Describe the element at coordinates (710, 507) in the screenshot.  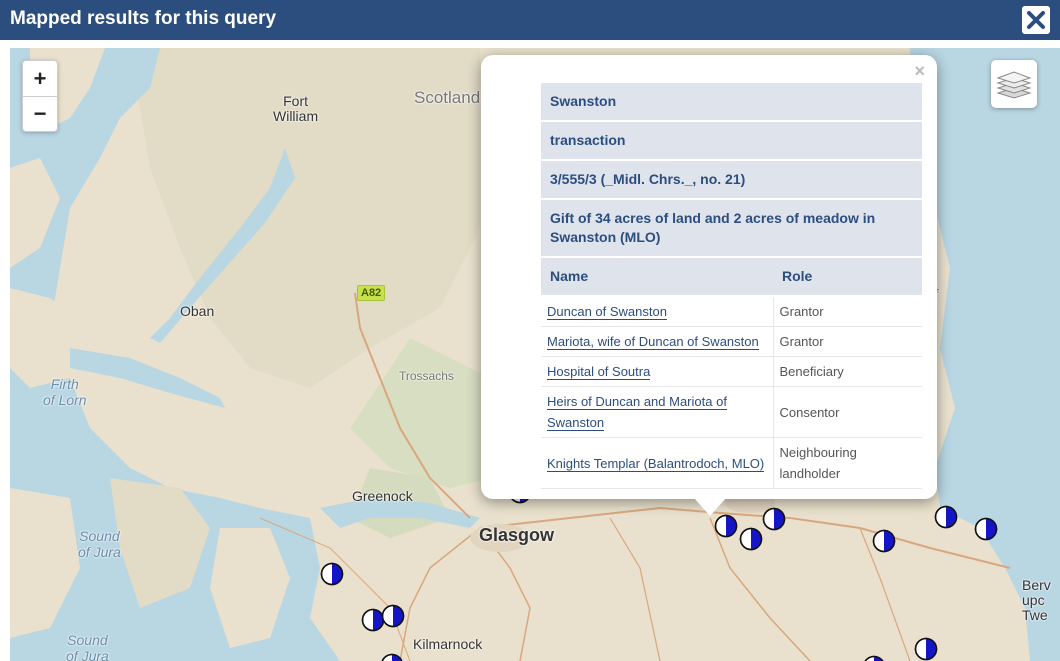
I see `popup-tip` at that location.